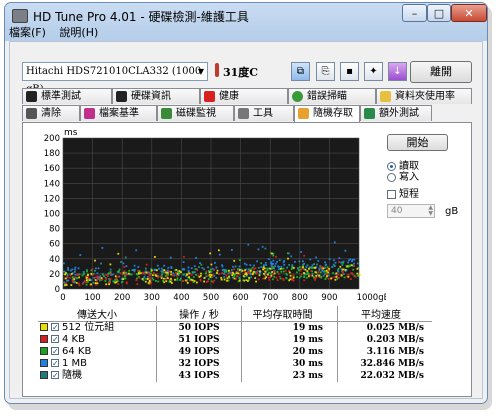 Image resolution: width=500 pixels, height=417 pixels. What do you see at coordinates (332, 96) in the screenshot?
I see `tab-error-scan: 錯誤掃瞄` at bounding box center [332, 96].